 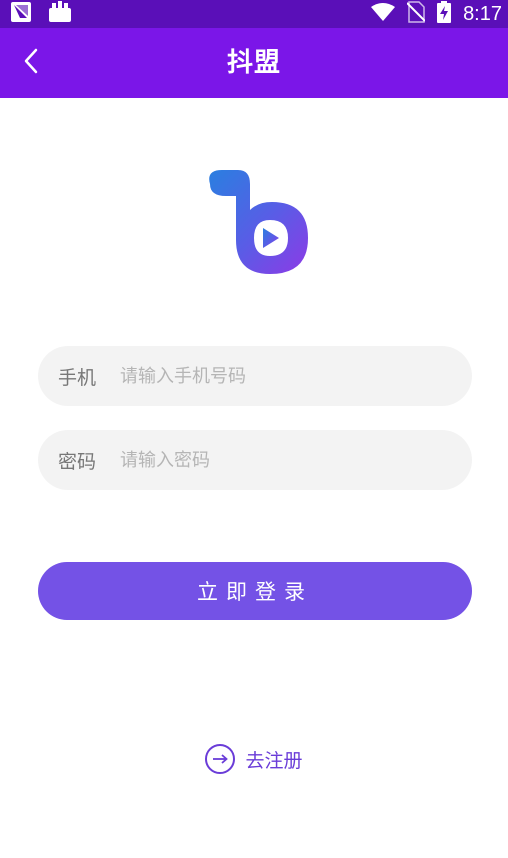 I want to click on no-sim-icon, so click(x=416, y=14).